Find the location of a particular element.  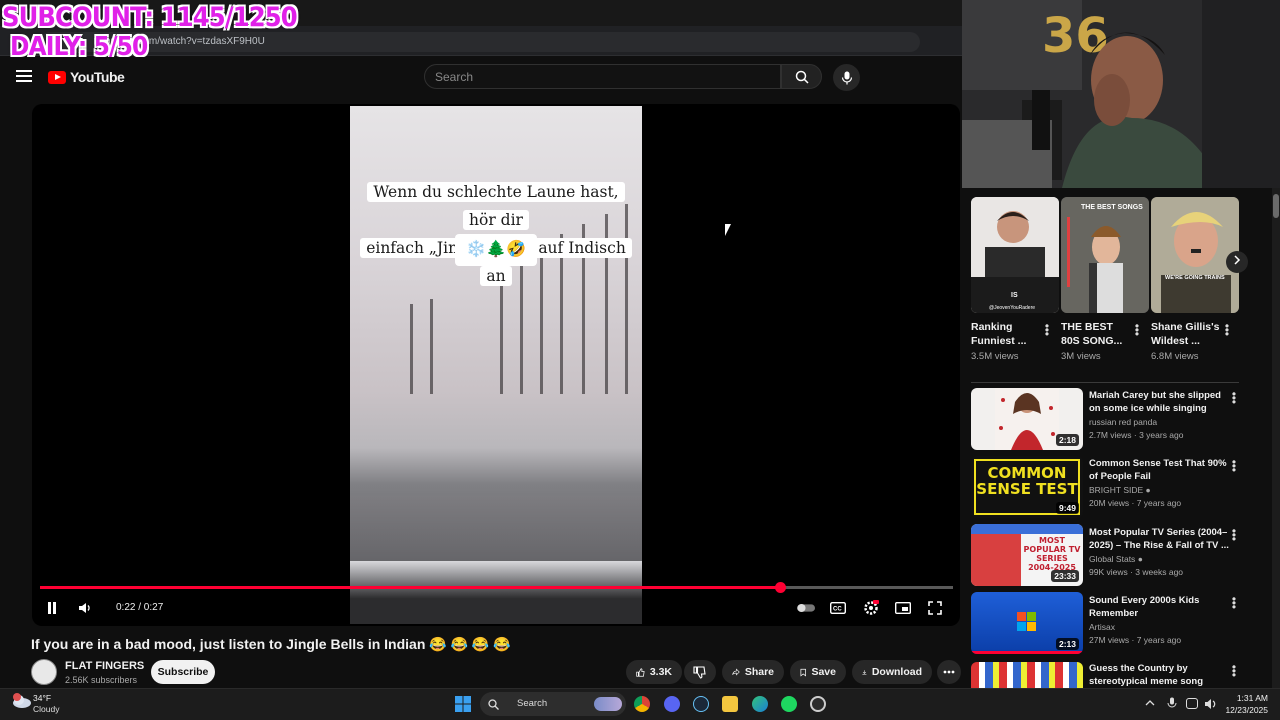

subscribe-button: Subscribe is located at coordinates (183, 672).